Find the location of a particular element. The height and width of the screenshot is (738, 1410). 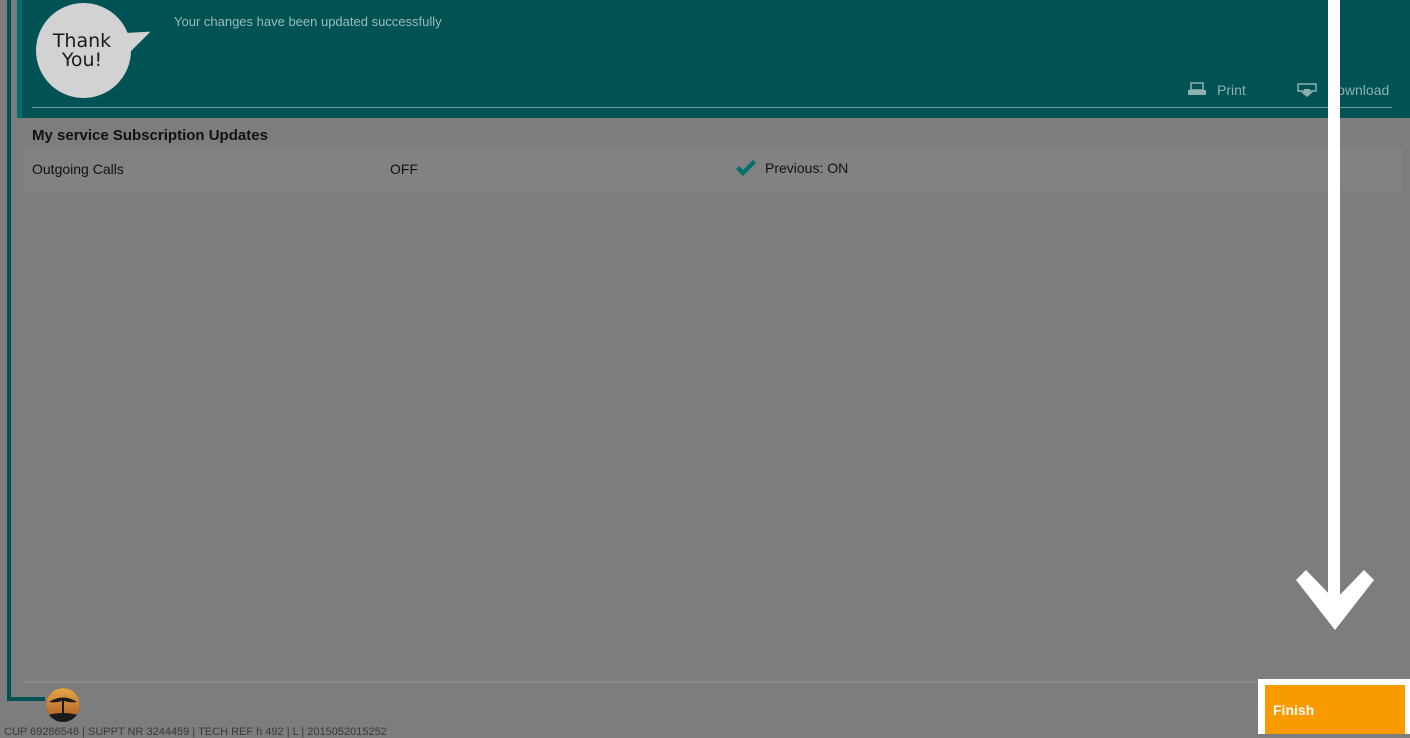

left-accent-line-foot is located at coordinates (26, 699).